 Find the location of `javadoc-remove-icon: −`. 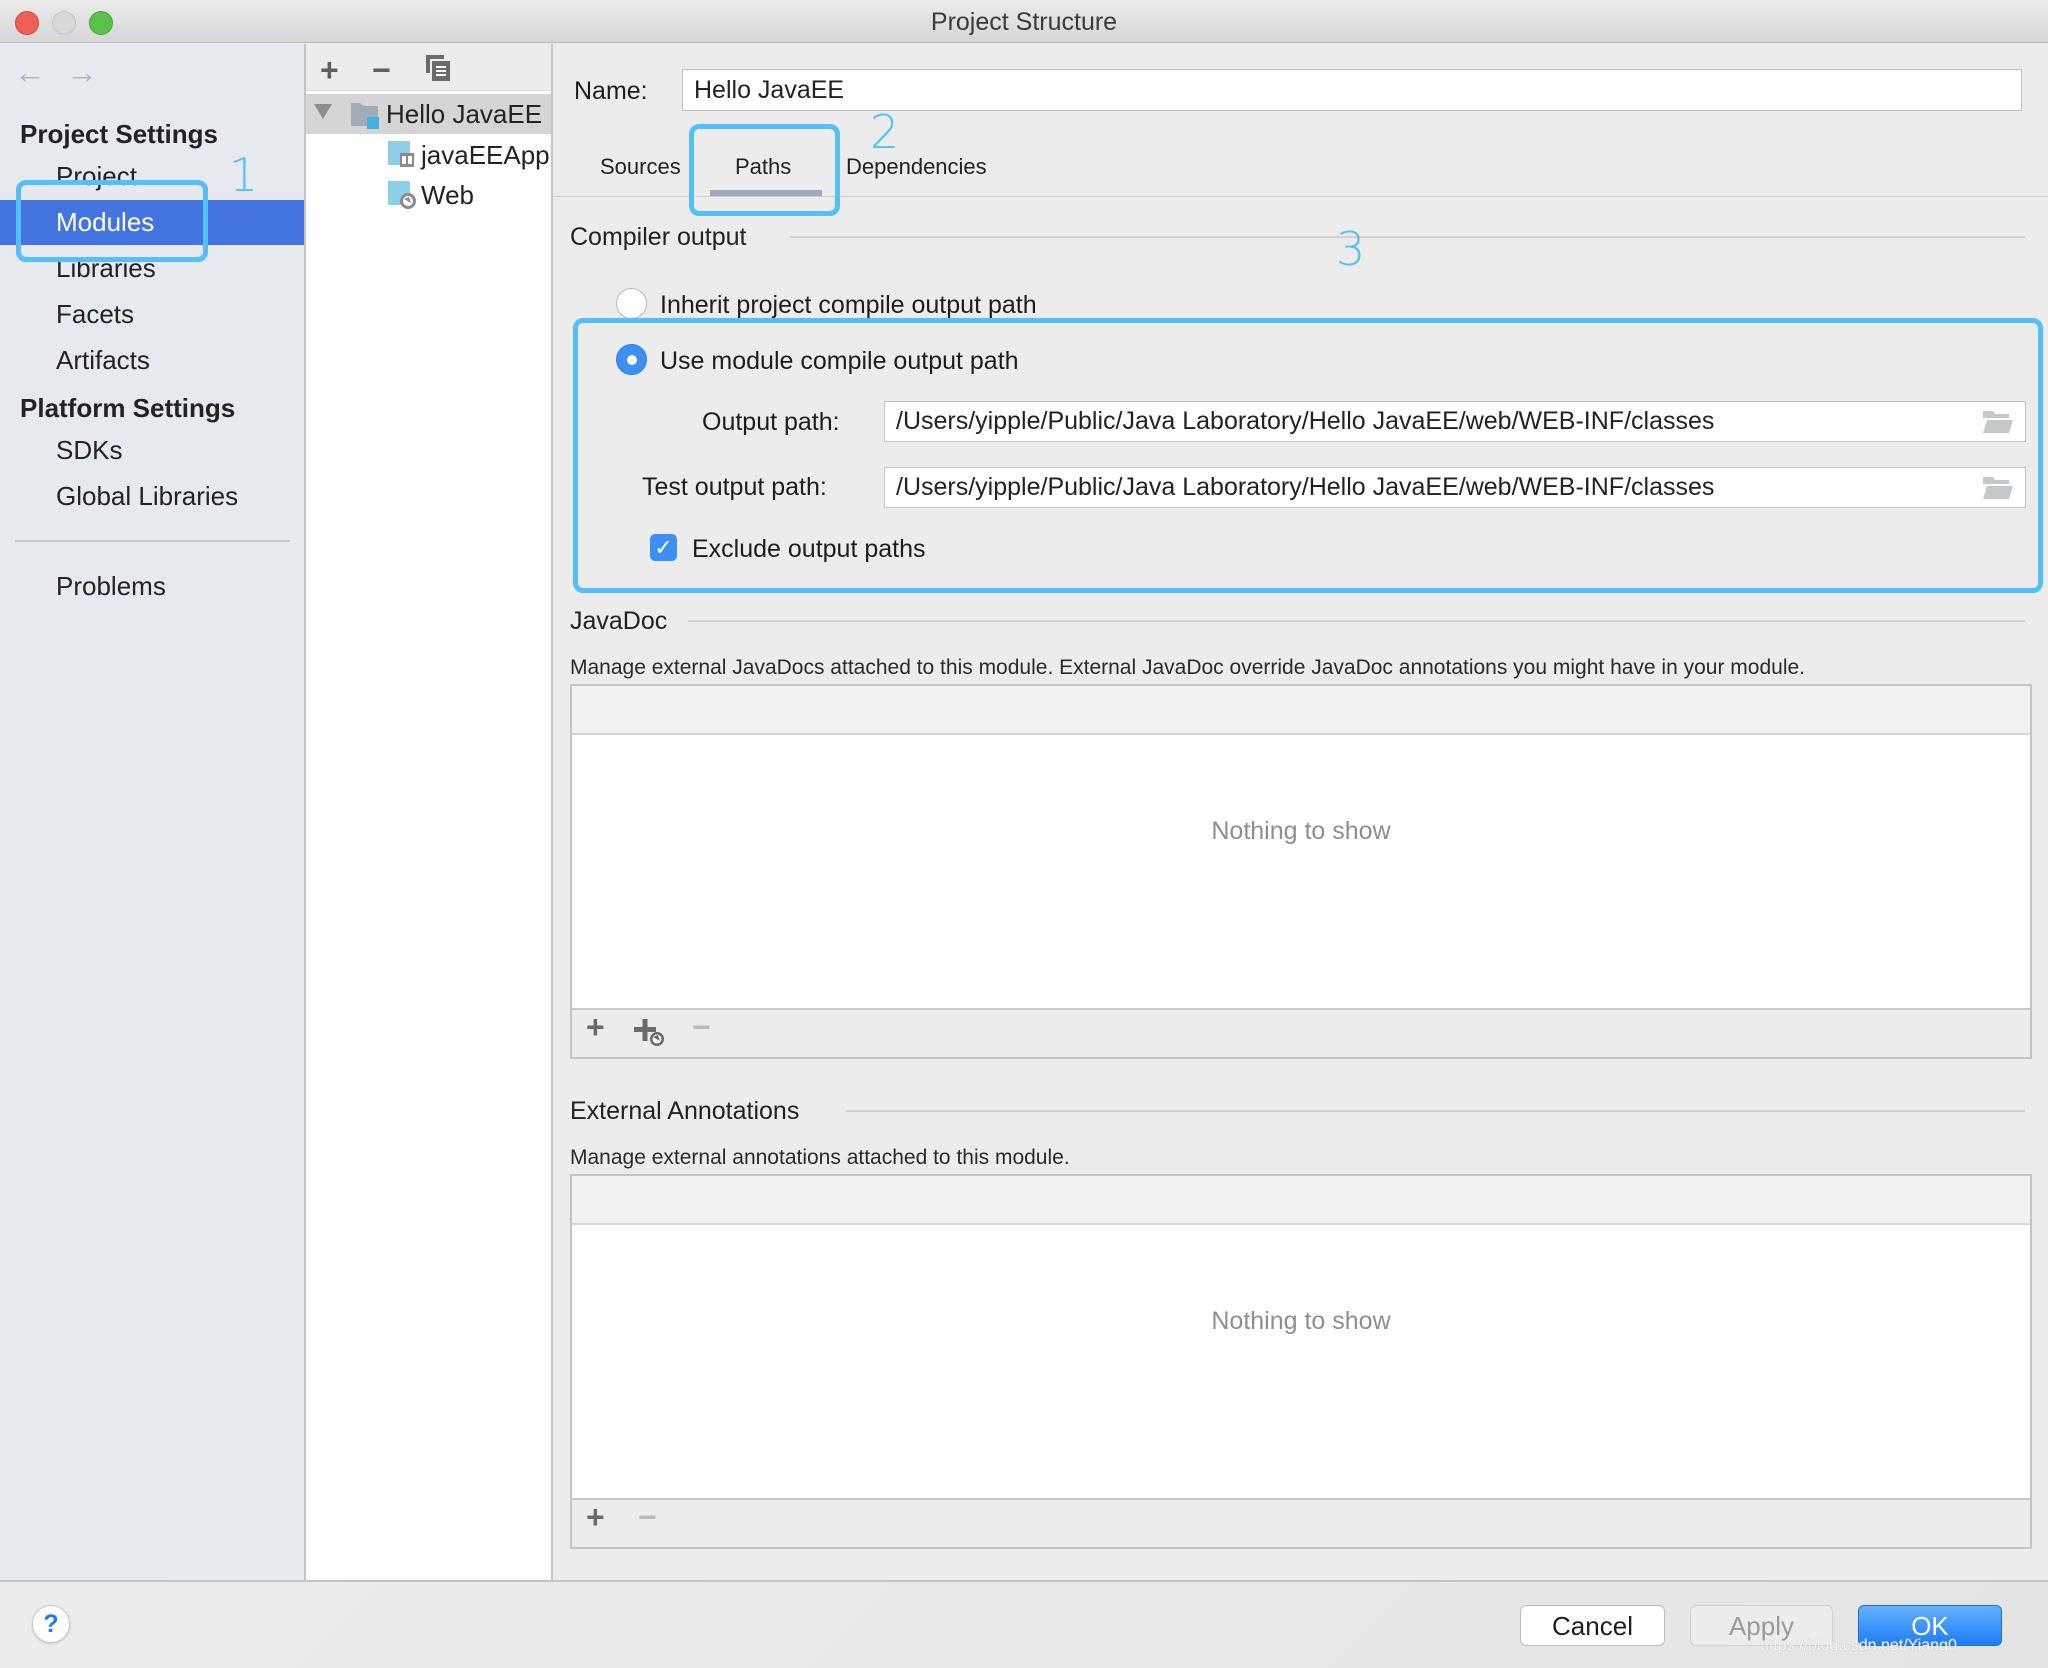

javadoc-remove-icon: − is located at coordinates (701, 1027).